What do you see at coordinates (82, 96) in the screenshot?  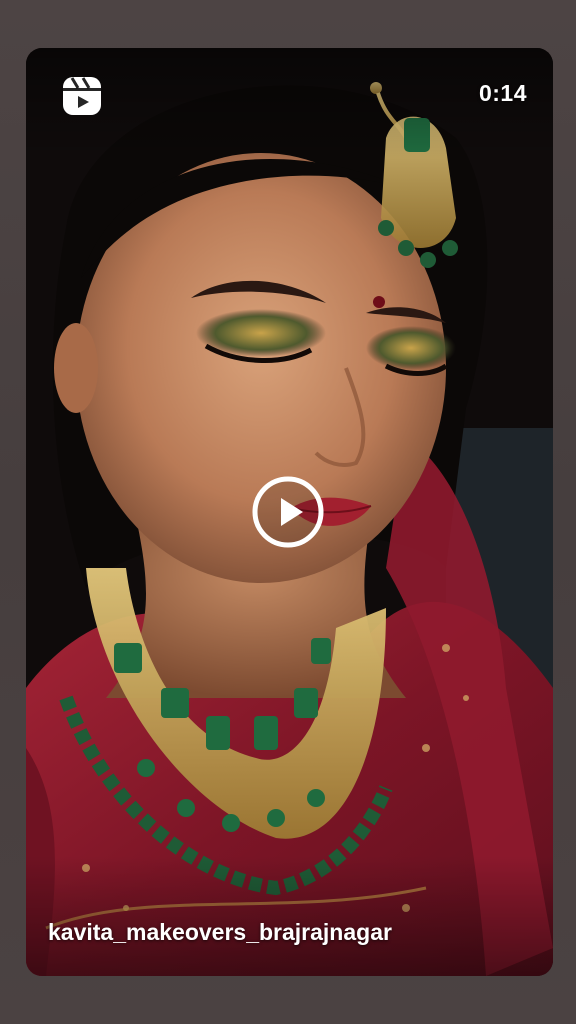 I see `reels-icon` at bounding box center [82, 96].